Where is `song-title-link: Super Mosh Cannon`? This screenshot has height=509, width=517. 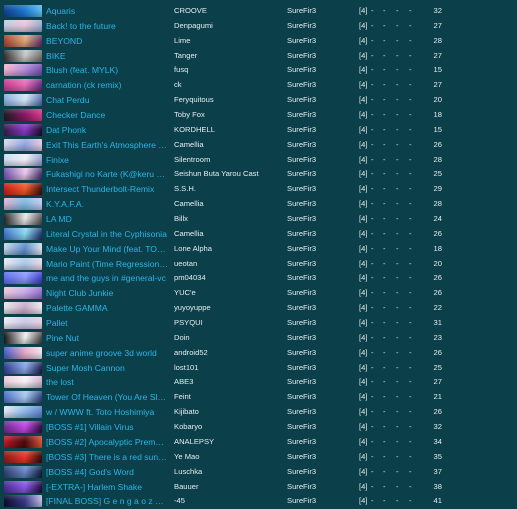 song-title-link: Super Mosh Cannon is located at coordinates (107, 368).